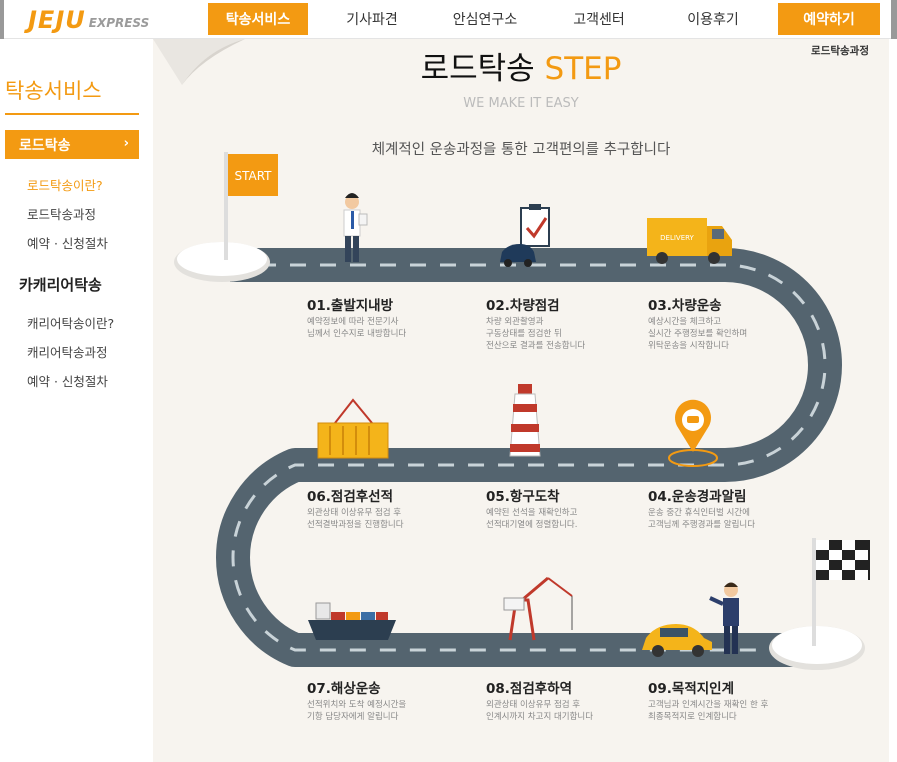 The height and width of the screenshot is (762, 897). What do you see at coordinates (524, 334) in the screenshot?
I see `step-desc-02-line2: 구동상태를 점검한 뒤` at bounding box center [524, 334].